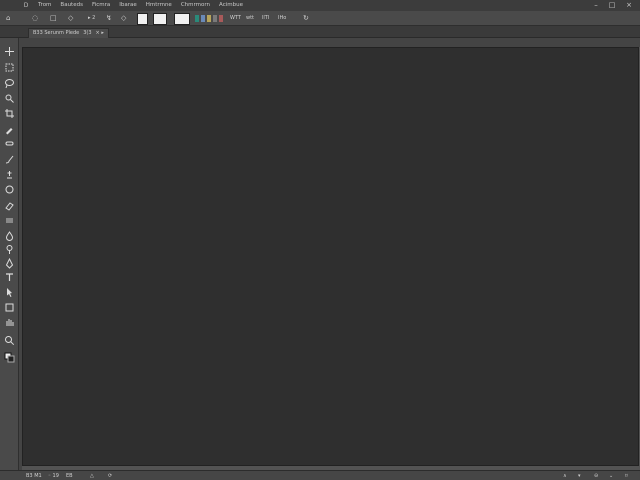 The width and height of the screenshot is (640, 480). Describe the element at coordinates (195, 5) in the screenshot. I see `menu-item: Chmrmorn` at that location.